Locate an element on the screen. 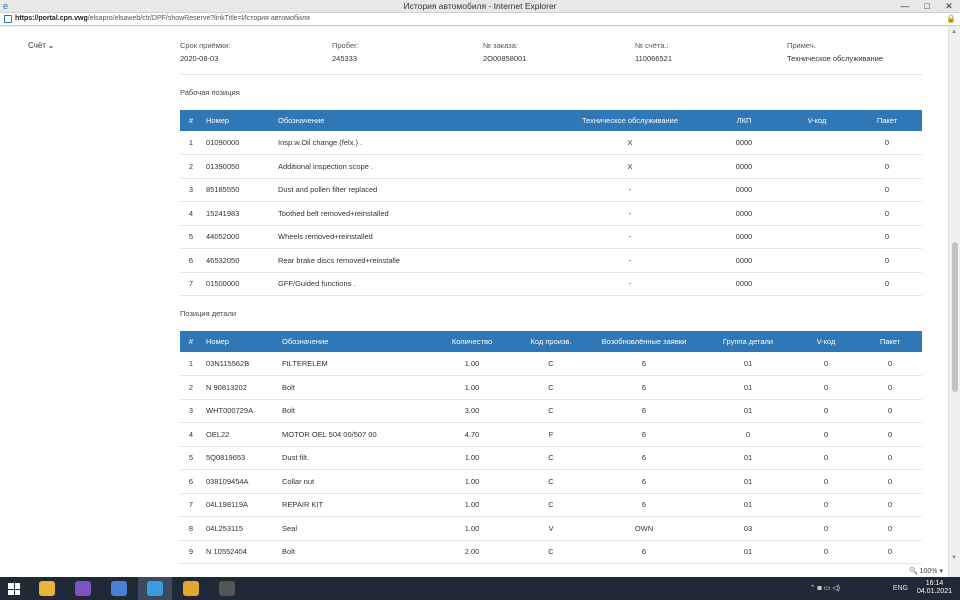 This screenshot has height=600, width=960. scroll-down-icon: ▼ is located at coordinates (954, 558).